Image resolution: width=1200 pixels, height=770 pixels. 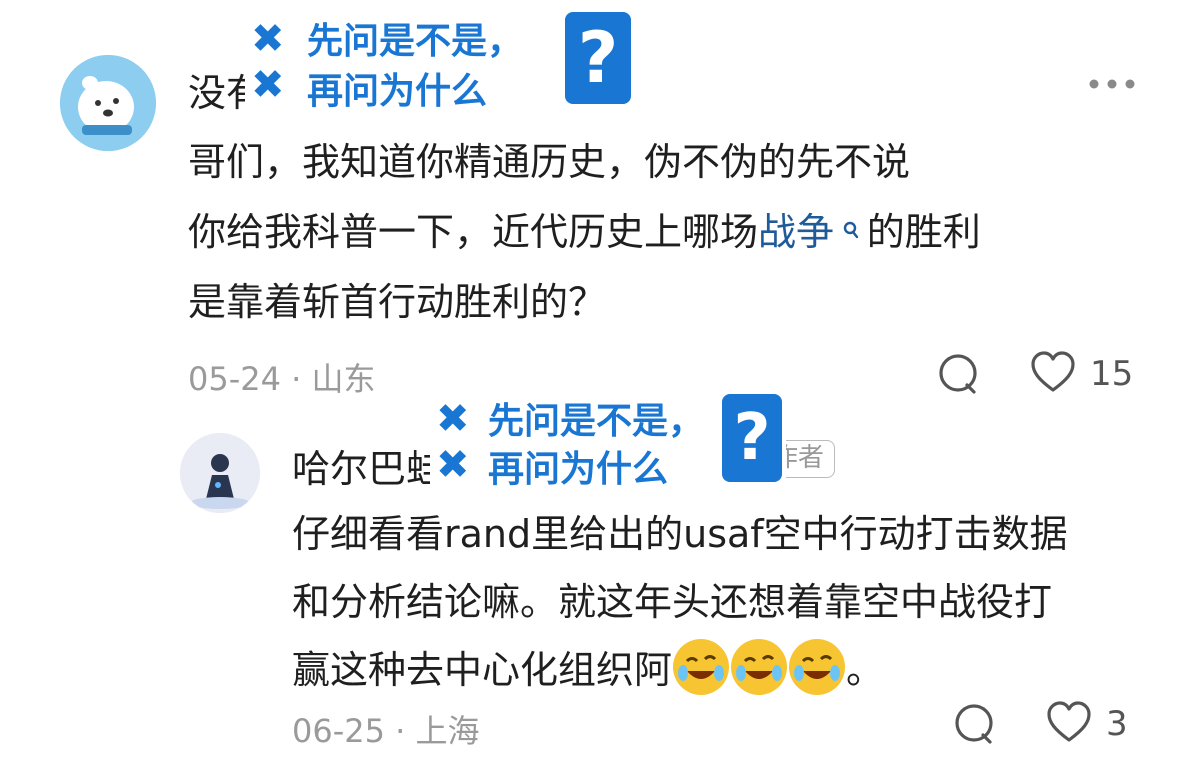 I want to click on reply-body-line-3: 赢这种去中心化组织阿 。, so click(x=588, y=670).